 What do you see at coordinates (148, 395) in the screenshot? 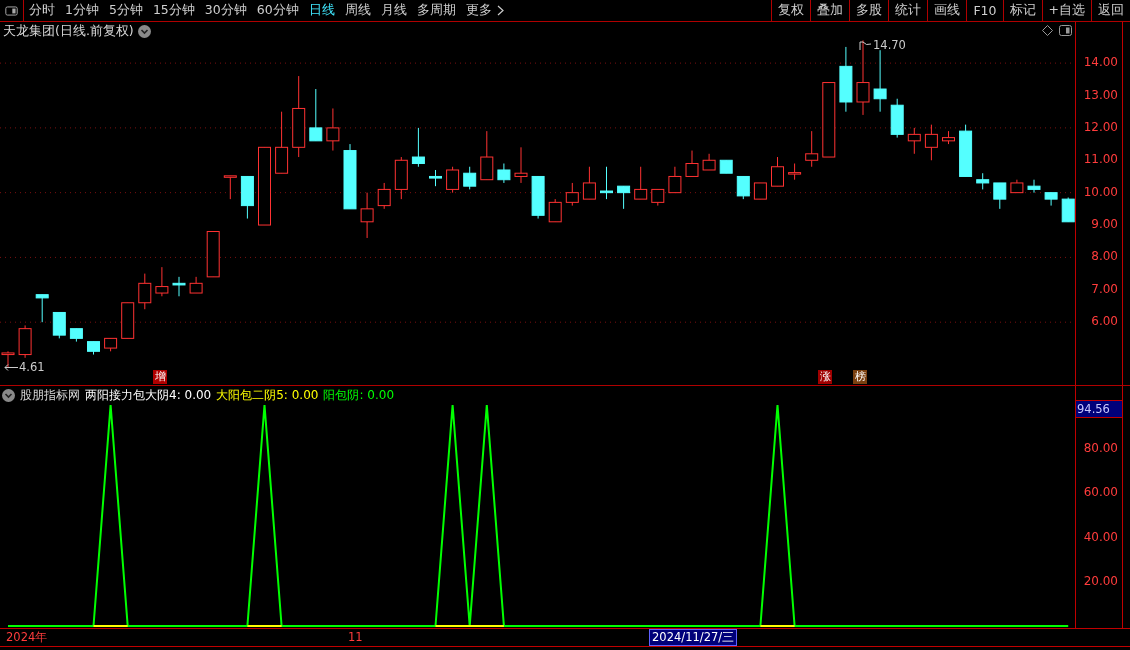
I see `legend-value: 两阳接力包大阴4: 0.00` at bounding box center [148, 395].